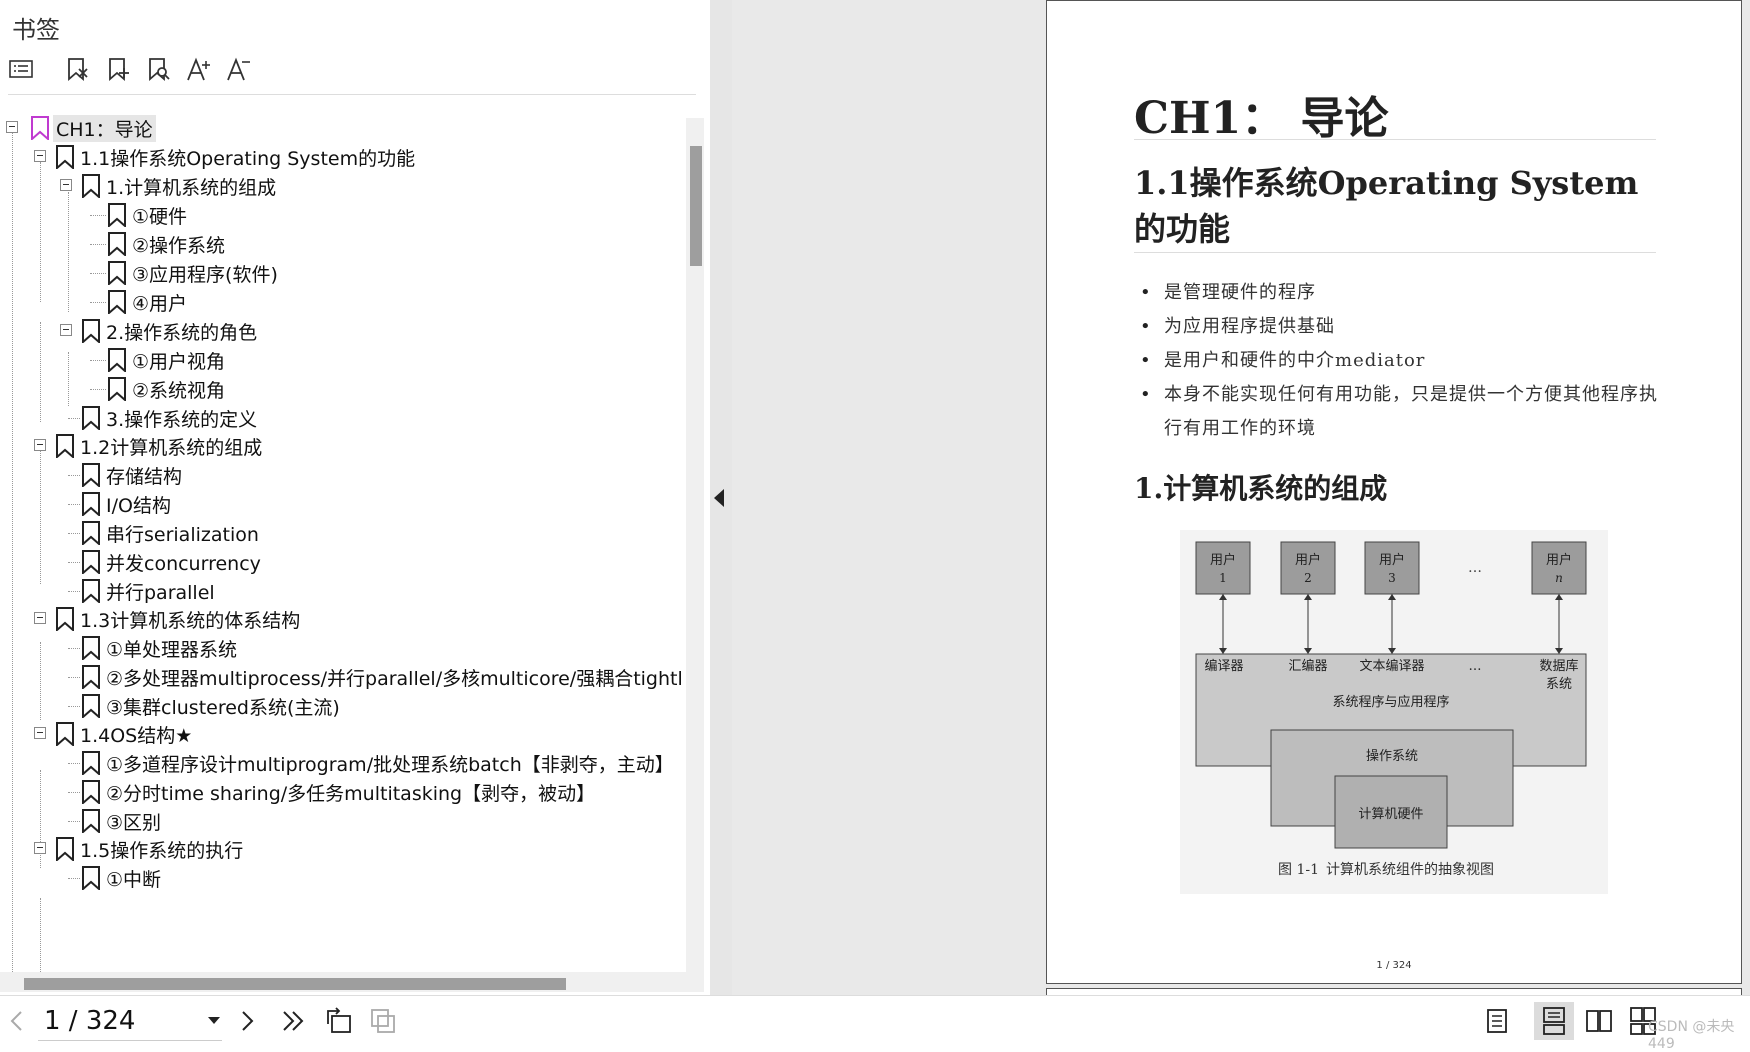 The height and width of the screenshot is (1052, 1750). I want to click on bookmark-label: ②分时time sharing/多任务multitasking【剥夺，被动】, so click(351, 794).